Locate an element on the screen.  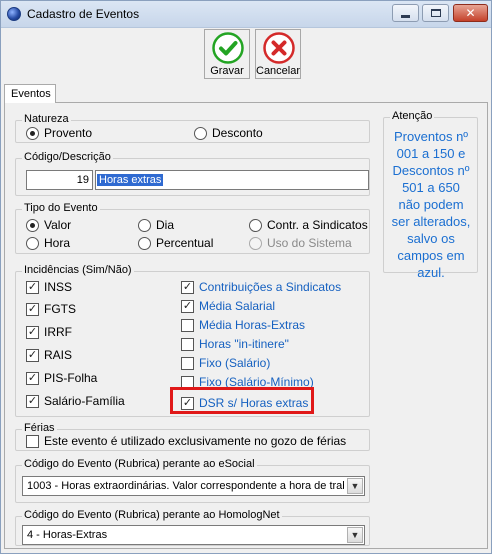
close-icon: ✕ is located at coordinates (470, 13).